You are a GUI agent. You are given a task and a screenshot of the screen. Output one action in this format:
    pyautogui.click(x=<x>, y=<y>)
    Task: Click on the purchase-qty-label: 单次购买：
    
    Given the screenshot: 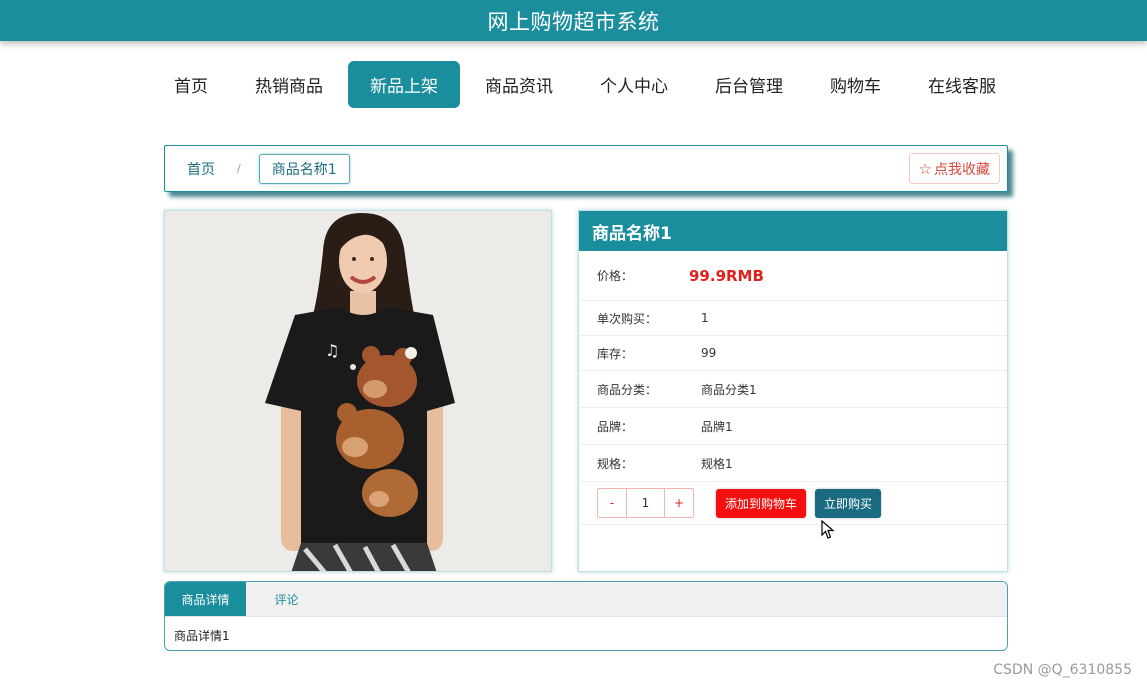 What is the action you would take?
    pyautogui.click(x=627, y=318)
    